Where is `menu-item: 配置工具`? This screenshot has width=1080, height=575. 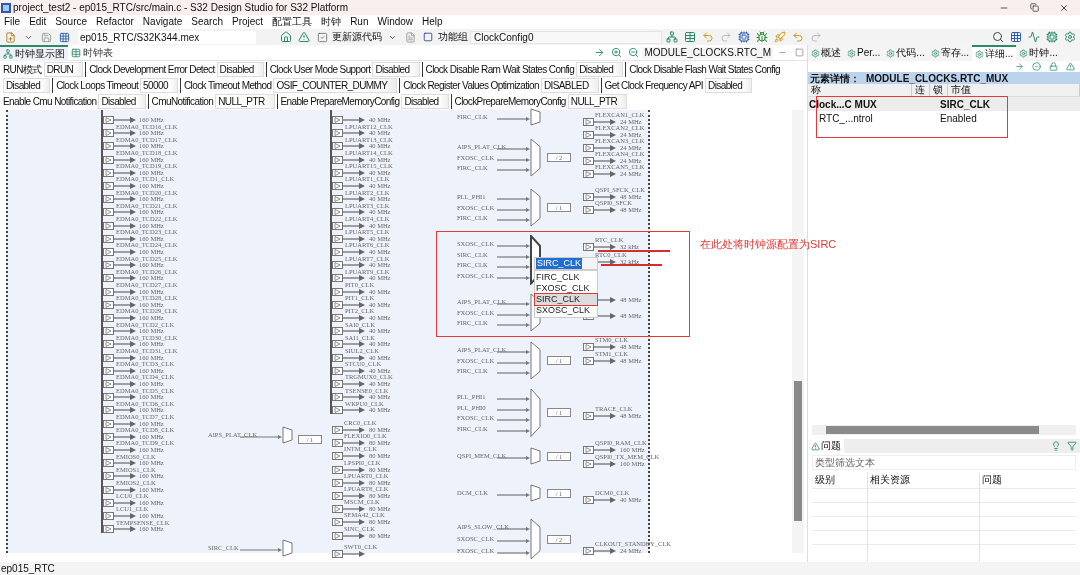
menu-item: 配置工具 is located at coordinates (292, 22).